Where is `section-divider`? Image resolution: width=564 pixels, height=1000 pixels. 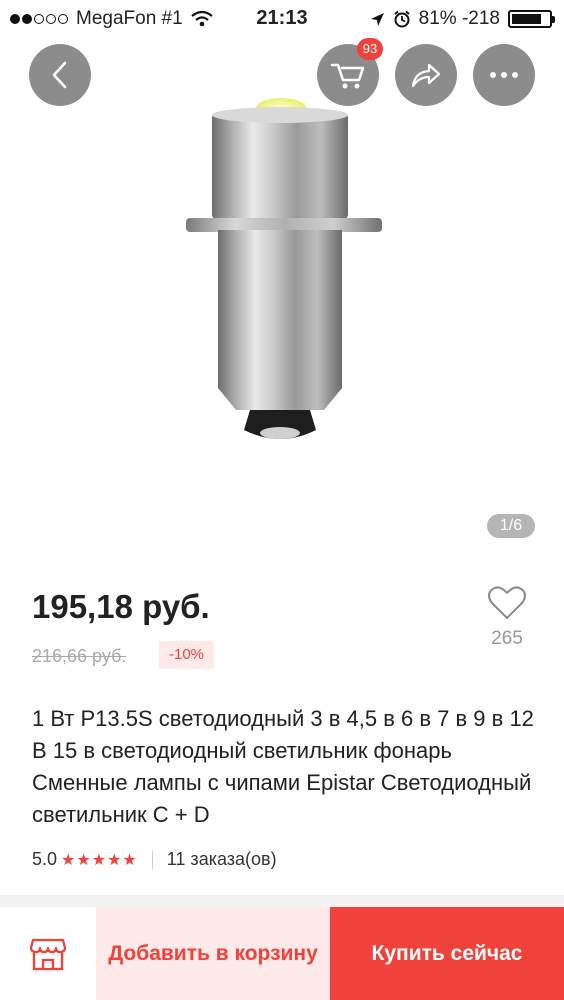 section-divider is located at coordinates (282, 901).